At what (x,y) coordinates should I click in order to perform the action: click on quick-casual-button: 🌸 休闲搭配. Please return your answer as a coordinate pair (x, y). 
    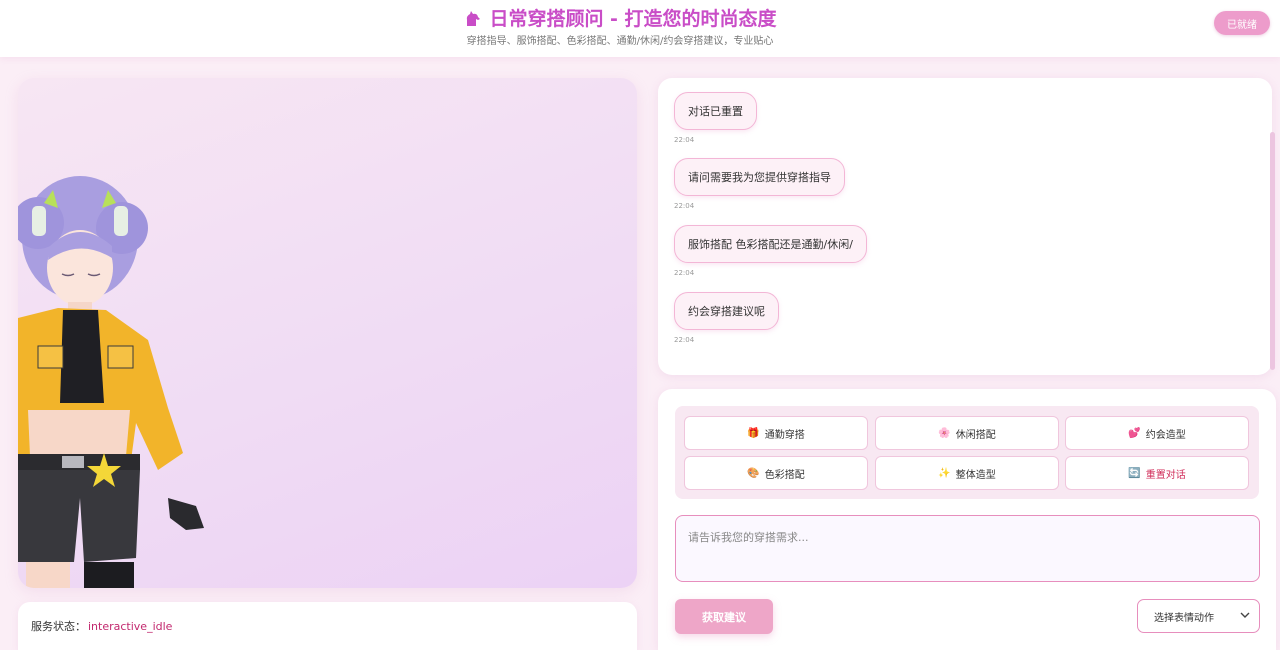
    Looking at the image, I should click on (967, 433).